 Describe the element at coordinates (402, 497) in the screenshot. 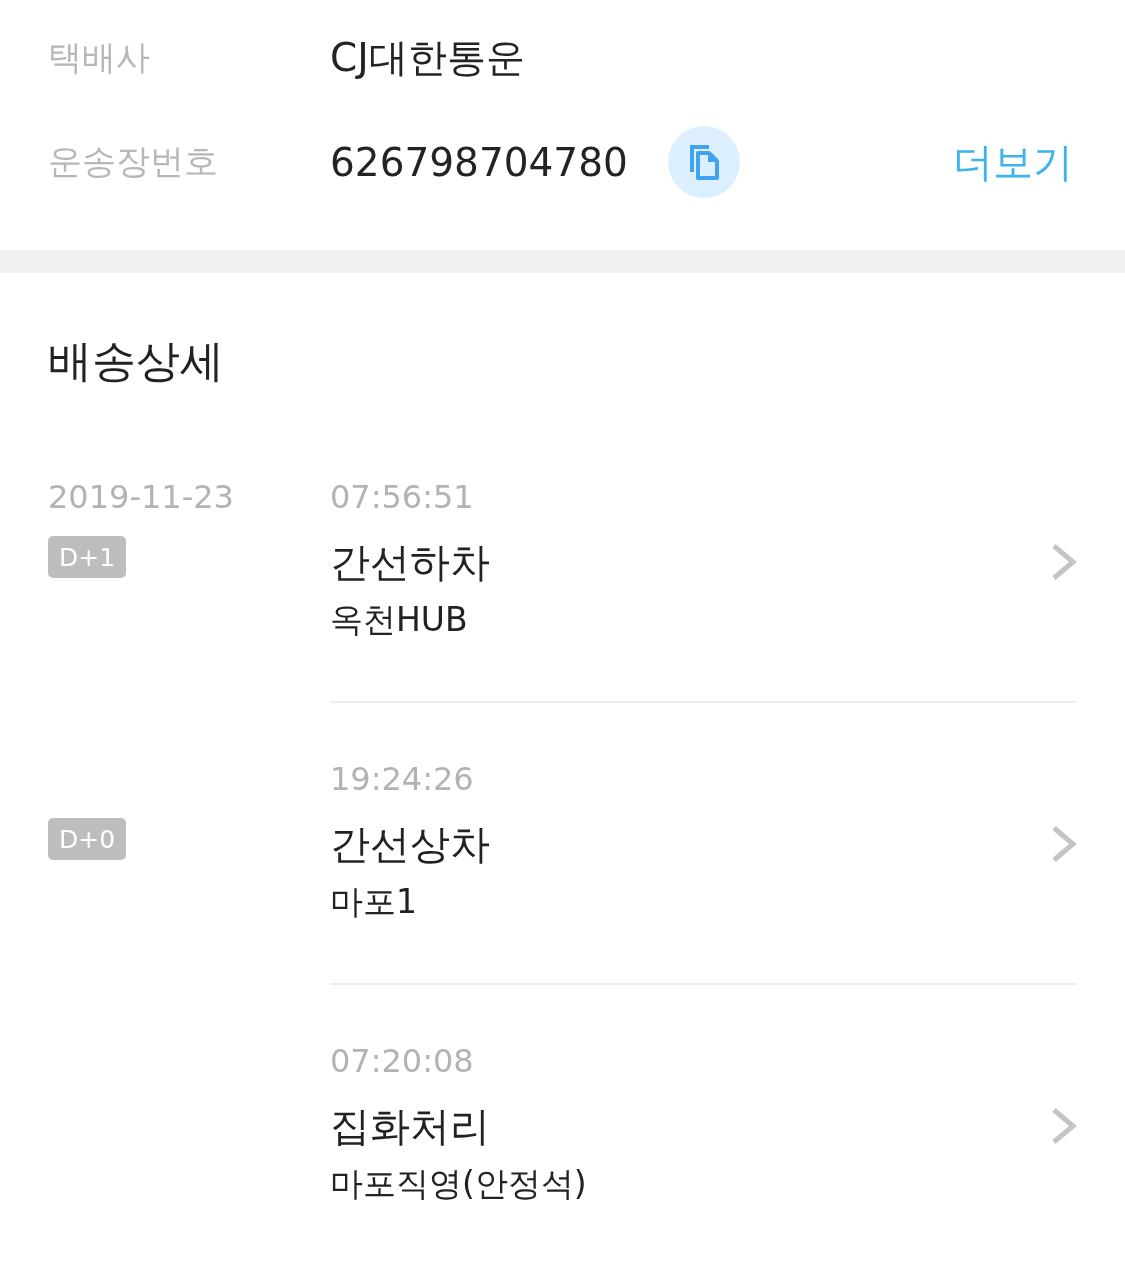

I see `event-time: 07:56:51` at that location.